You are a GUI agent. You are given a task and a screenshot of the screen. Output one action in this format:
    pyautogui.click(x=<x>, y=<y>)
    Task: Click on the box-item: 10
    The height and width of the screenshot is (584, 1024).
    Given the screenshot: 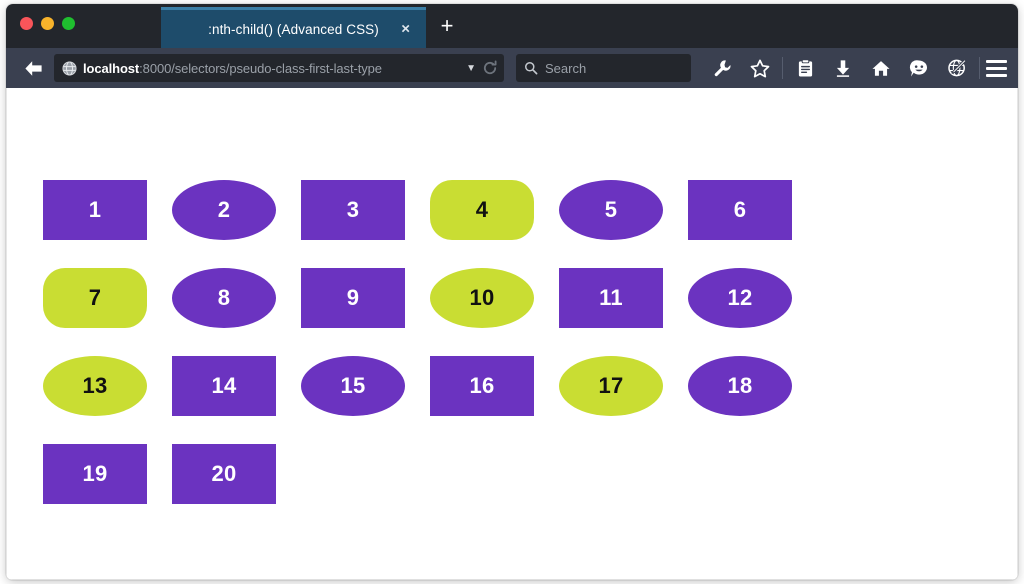 What is the action you would take?
    pyautogui.click(x=482, y=298)
    